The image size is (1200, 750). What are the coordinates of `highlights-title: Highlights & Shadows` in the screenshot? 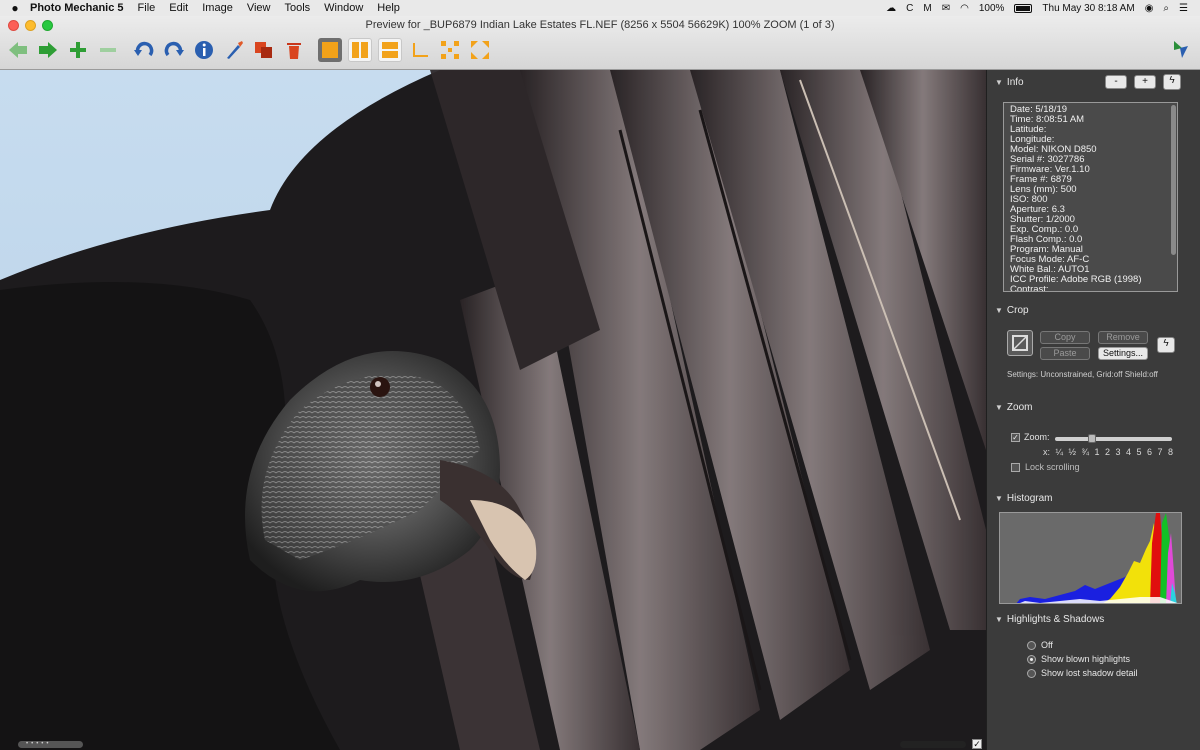 It's located at (1055, 619).